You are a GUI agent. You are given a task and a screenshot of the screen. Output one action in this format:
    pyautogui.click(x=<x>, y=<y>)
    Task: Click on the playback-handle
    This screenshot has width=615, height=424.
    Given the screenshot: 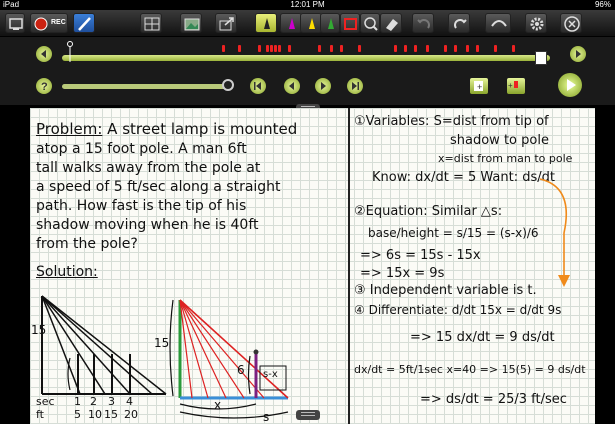 What is the action you would take?
    pyautogui.click(x=228, y=85)
    